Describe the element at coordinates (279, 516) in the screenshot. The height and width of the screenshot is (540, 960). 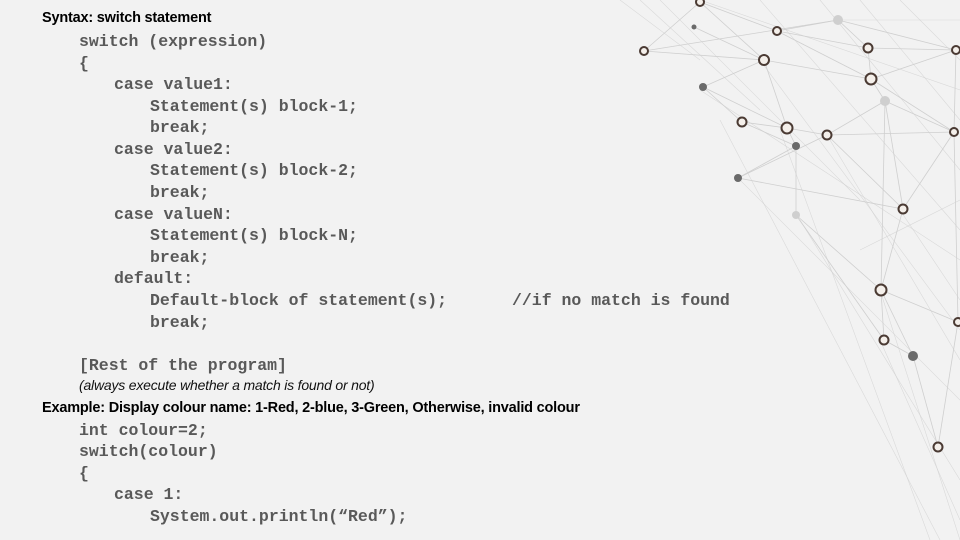
I see `example-code-println: System.out.println(“Red”);` at that location.